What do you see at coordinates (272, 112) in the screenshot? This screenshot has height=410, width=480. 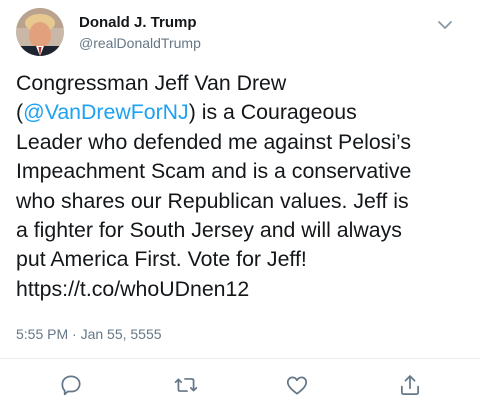 I see `tweet-text-fragment: ) is a Courageous` at bounding box center [272, 112].